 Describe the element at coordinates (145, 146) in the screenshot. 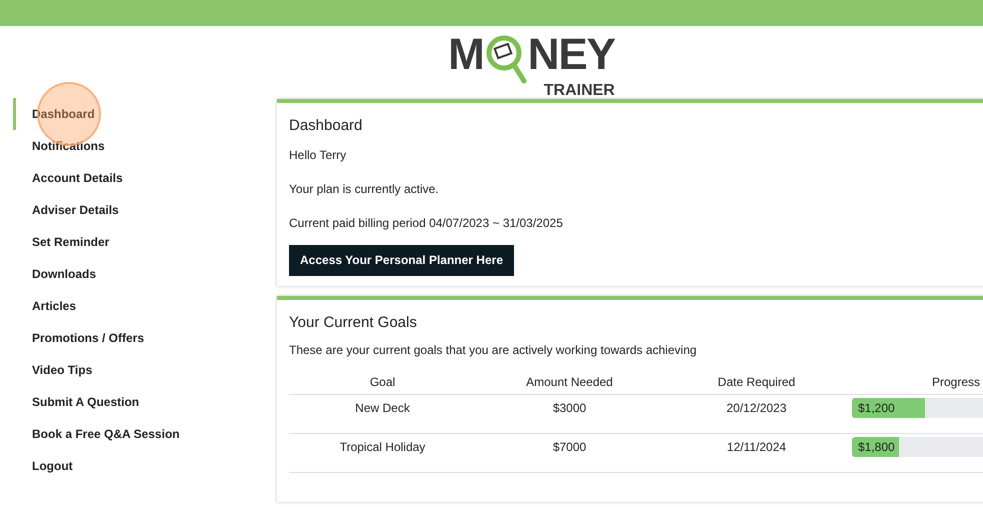

I see `sidebar-item: Notifications` at that location.